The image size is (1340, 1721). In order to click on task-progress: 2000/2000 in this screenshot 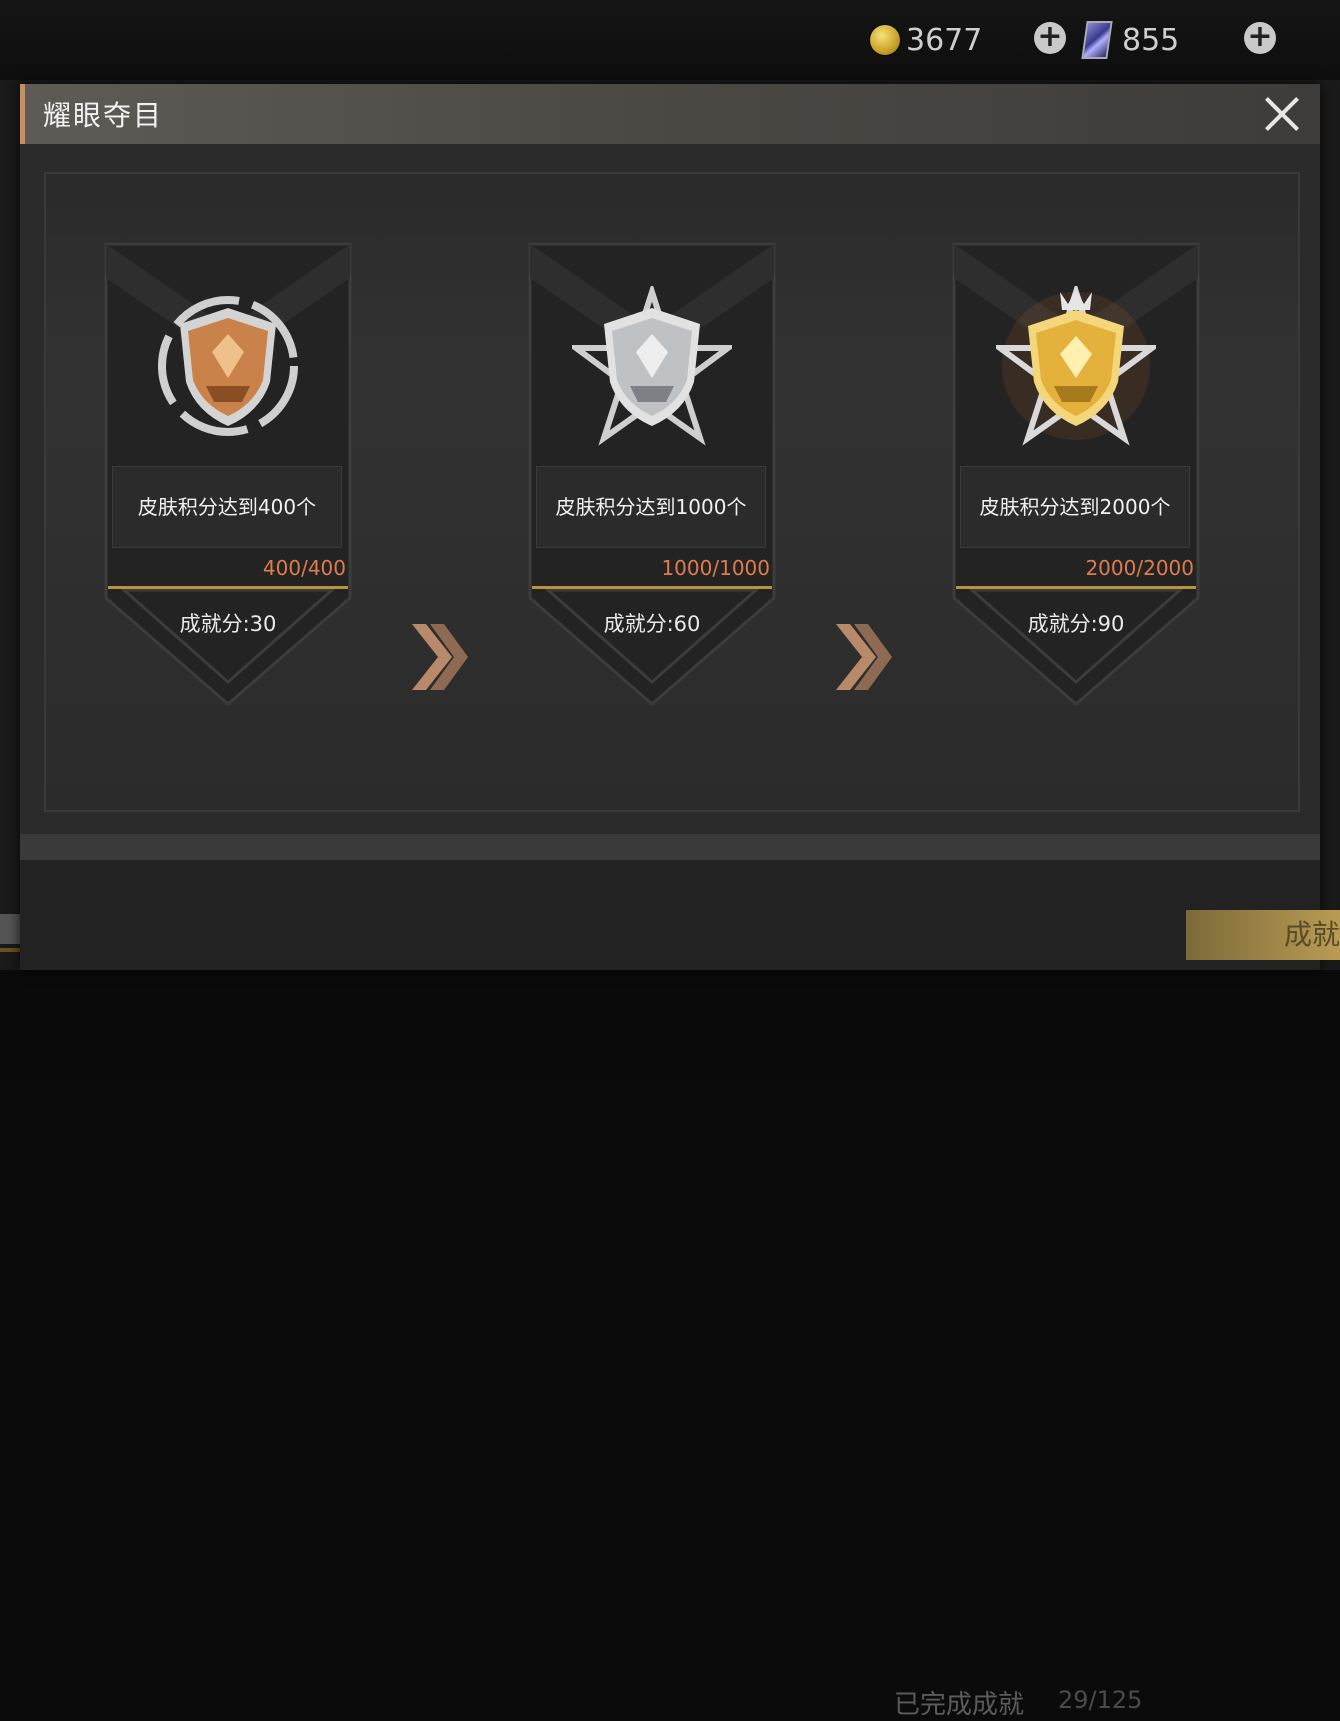, I will do `click(1139, 568)`.